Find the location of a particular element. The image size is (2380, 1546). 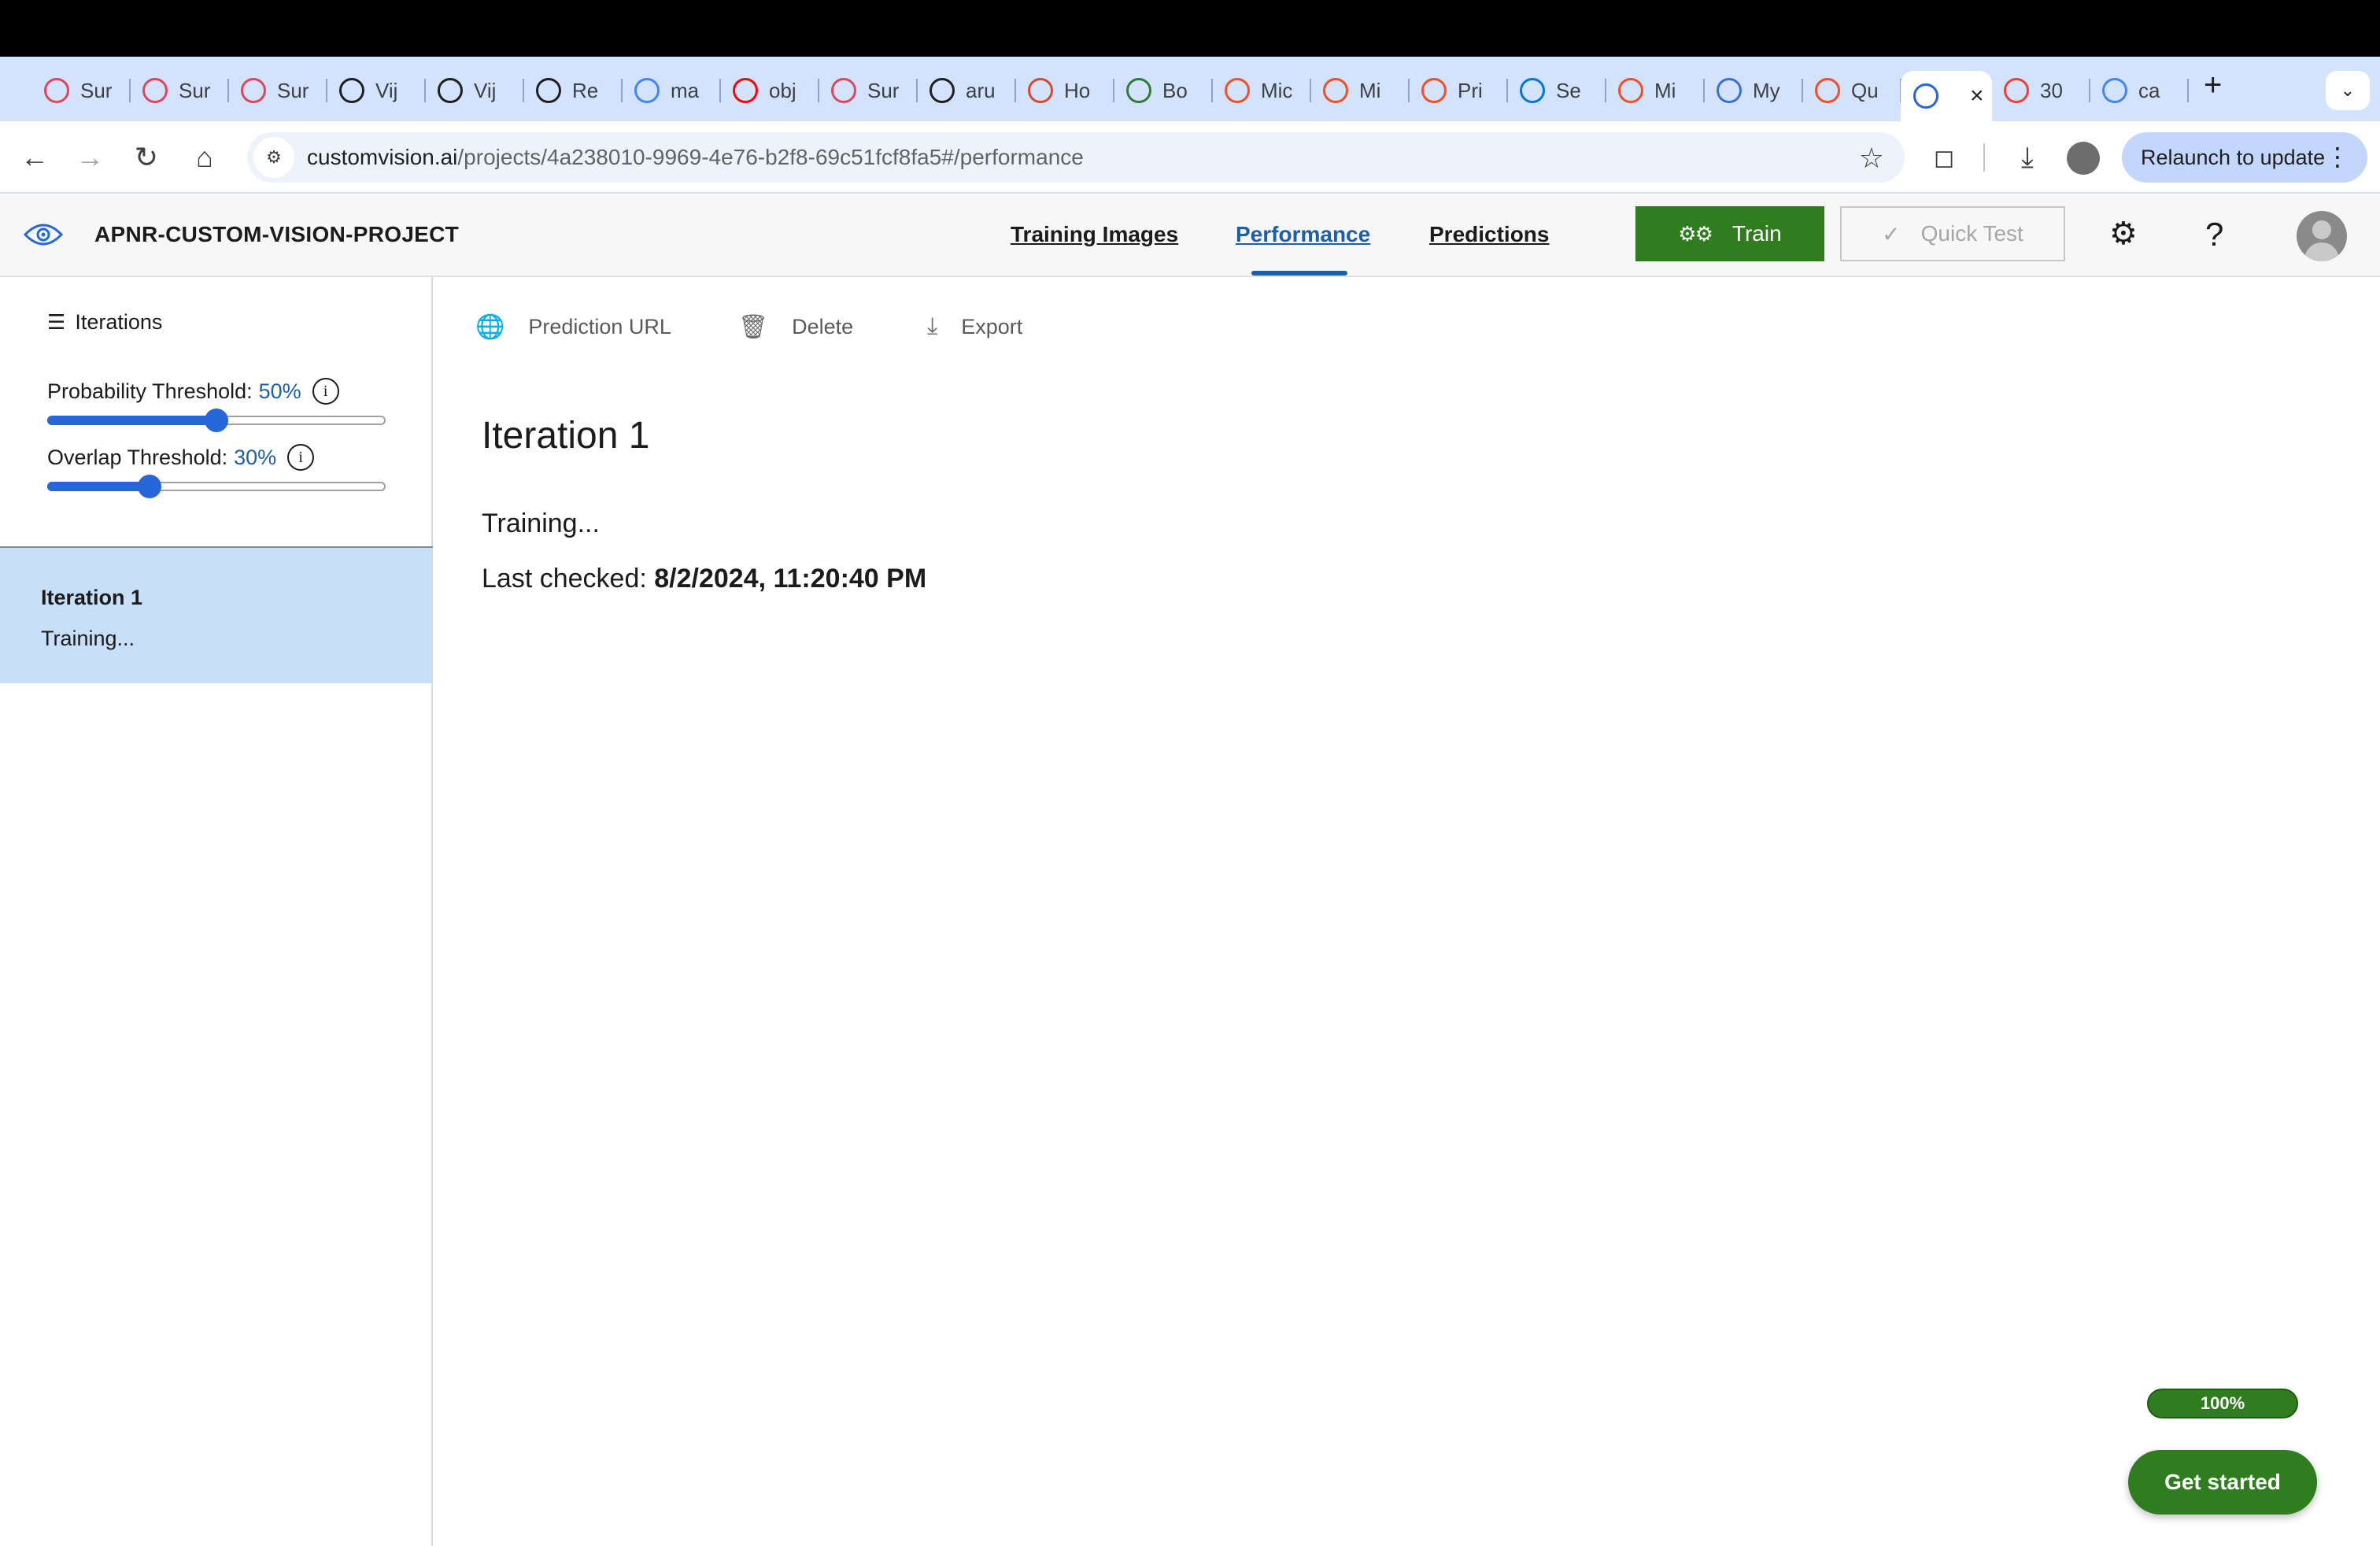

tab-training-images: Training Images is located at coordinates (1094, 235).